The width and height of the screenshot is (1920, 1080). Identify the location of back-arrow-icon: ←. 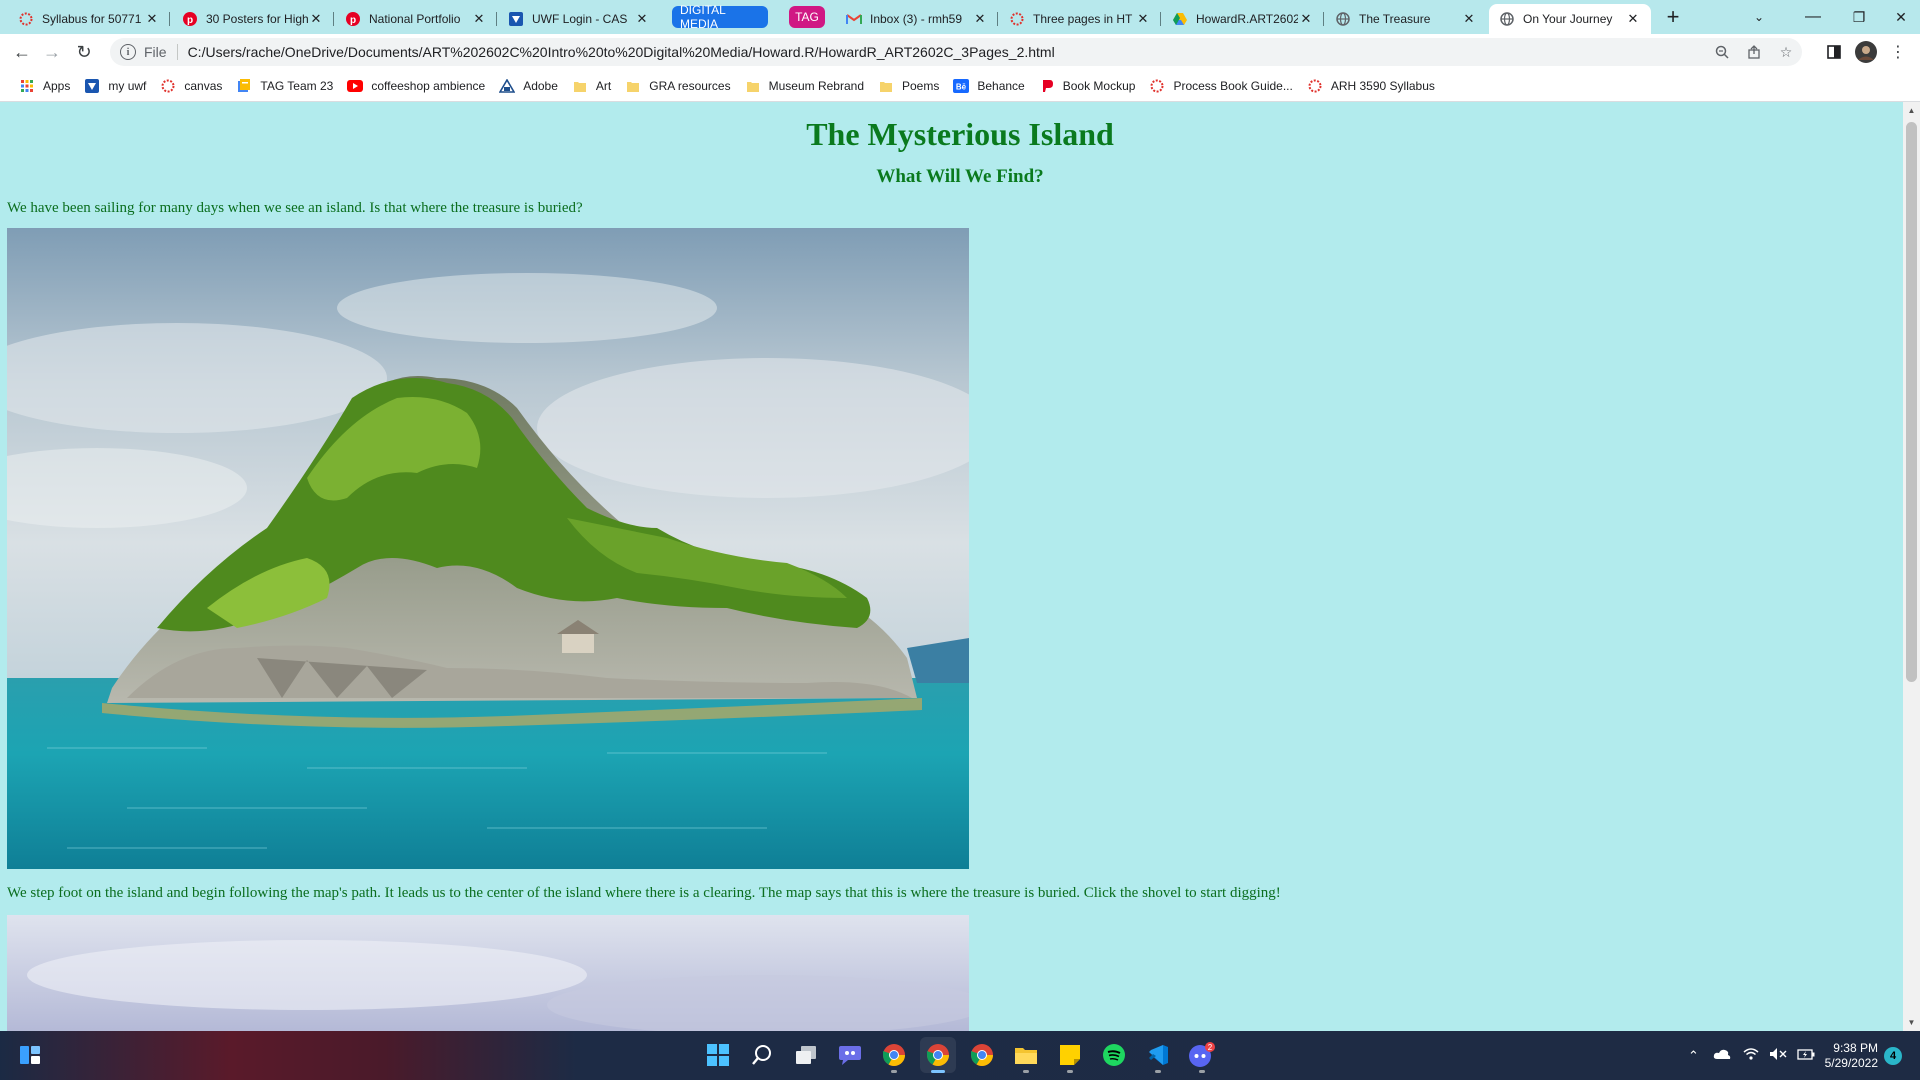
(22, 52).